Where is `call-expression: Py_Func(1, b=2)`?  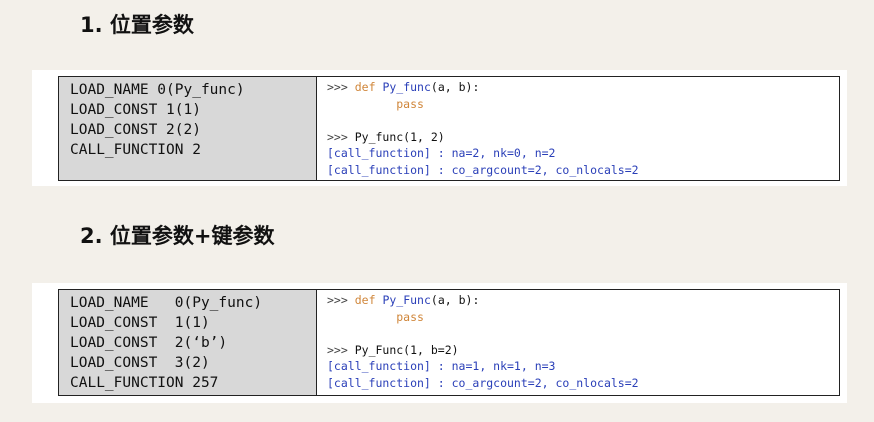
call-expression: Py_Func(1, b=2) is located at coordinates (406, 349).